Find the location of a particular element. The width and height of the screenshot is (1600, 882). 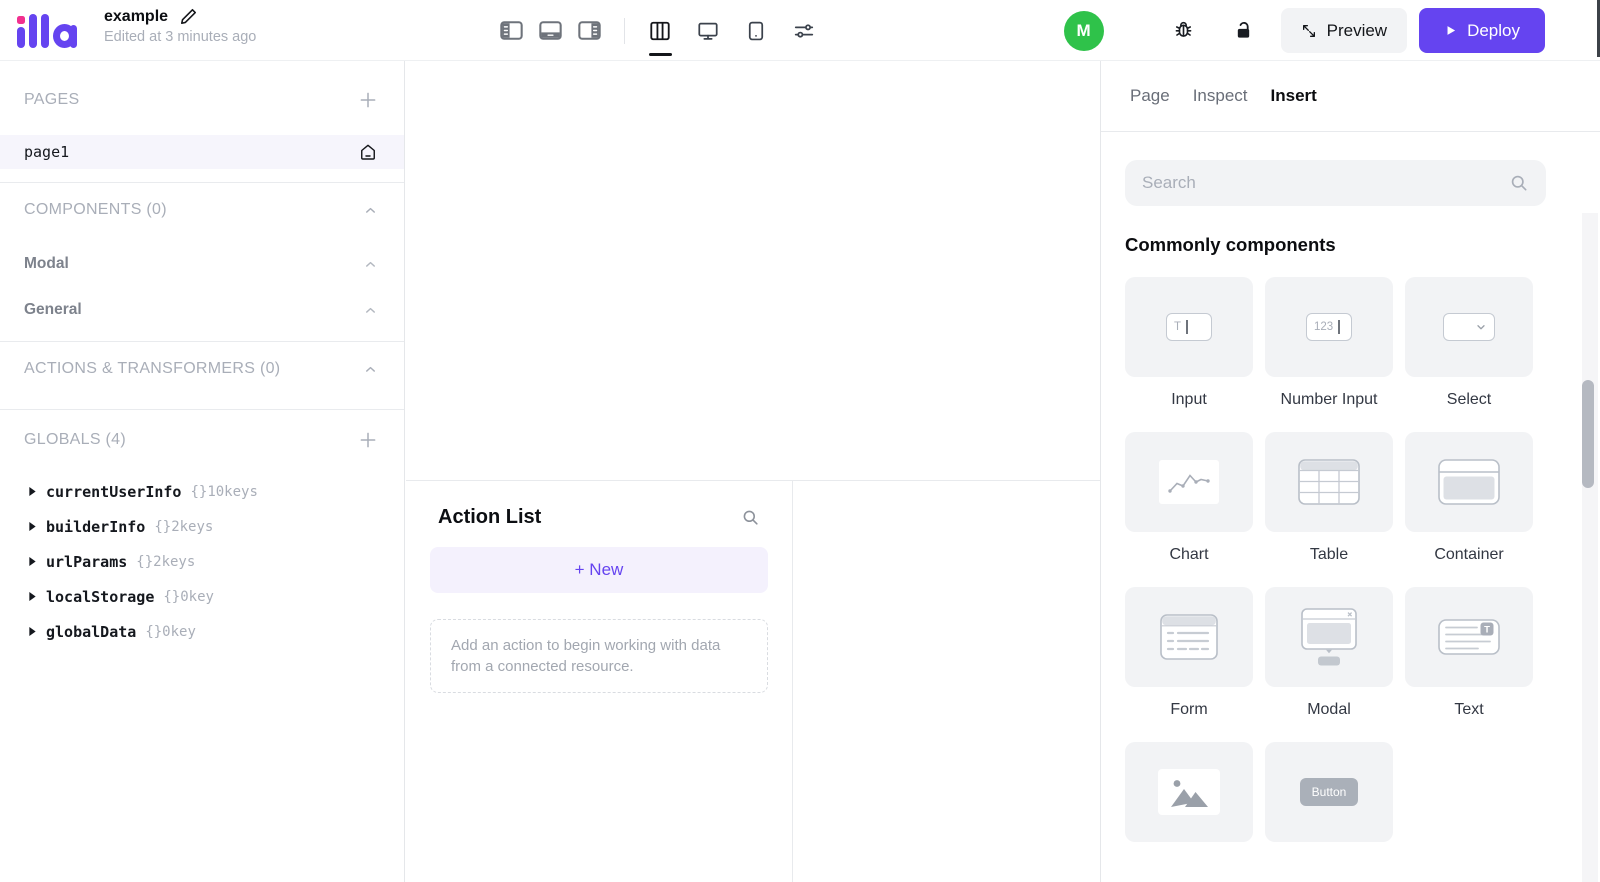

illa-logo is located at coordinates (47, 30).